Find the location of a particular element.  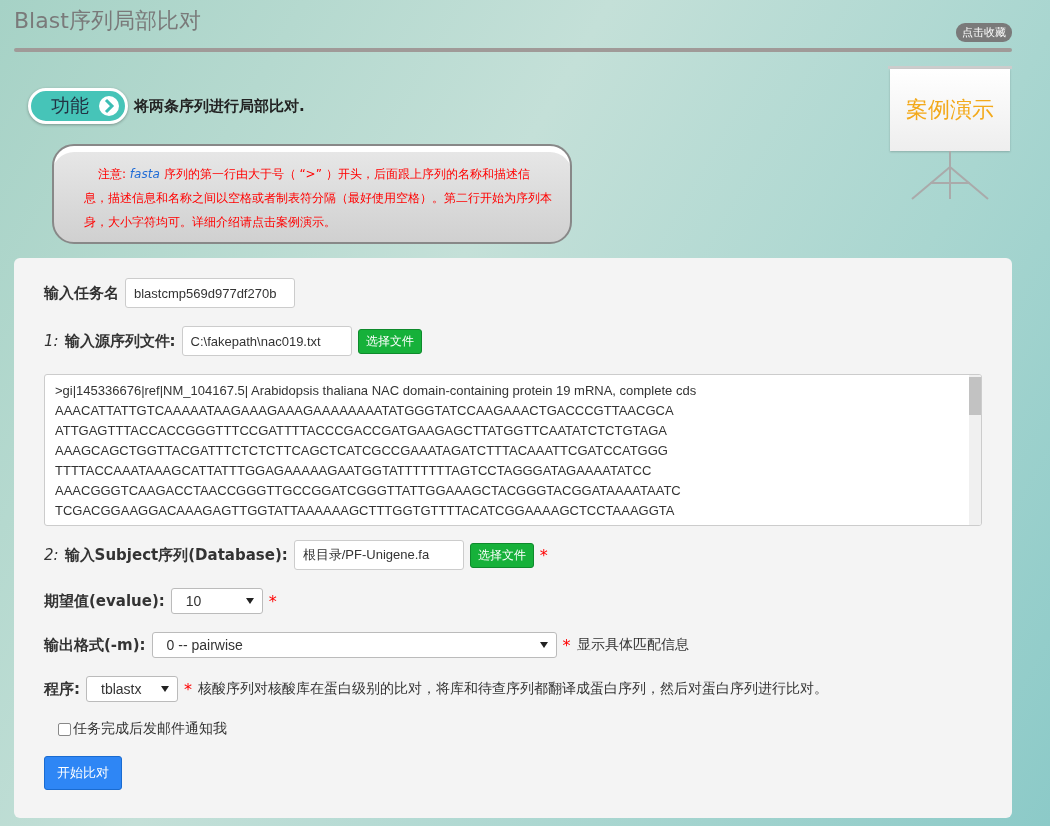

field-label: 程序: is located at coordinates (62, 689).